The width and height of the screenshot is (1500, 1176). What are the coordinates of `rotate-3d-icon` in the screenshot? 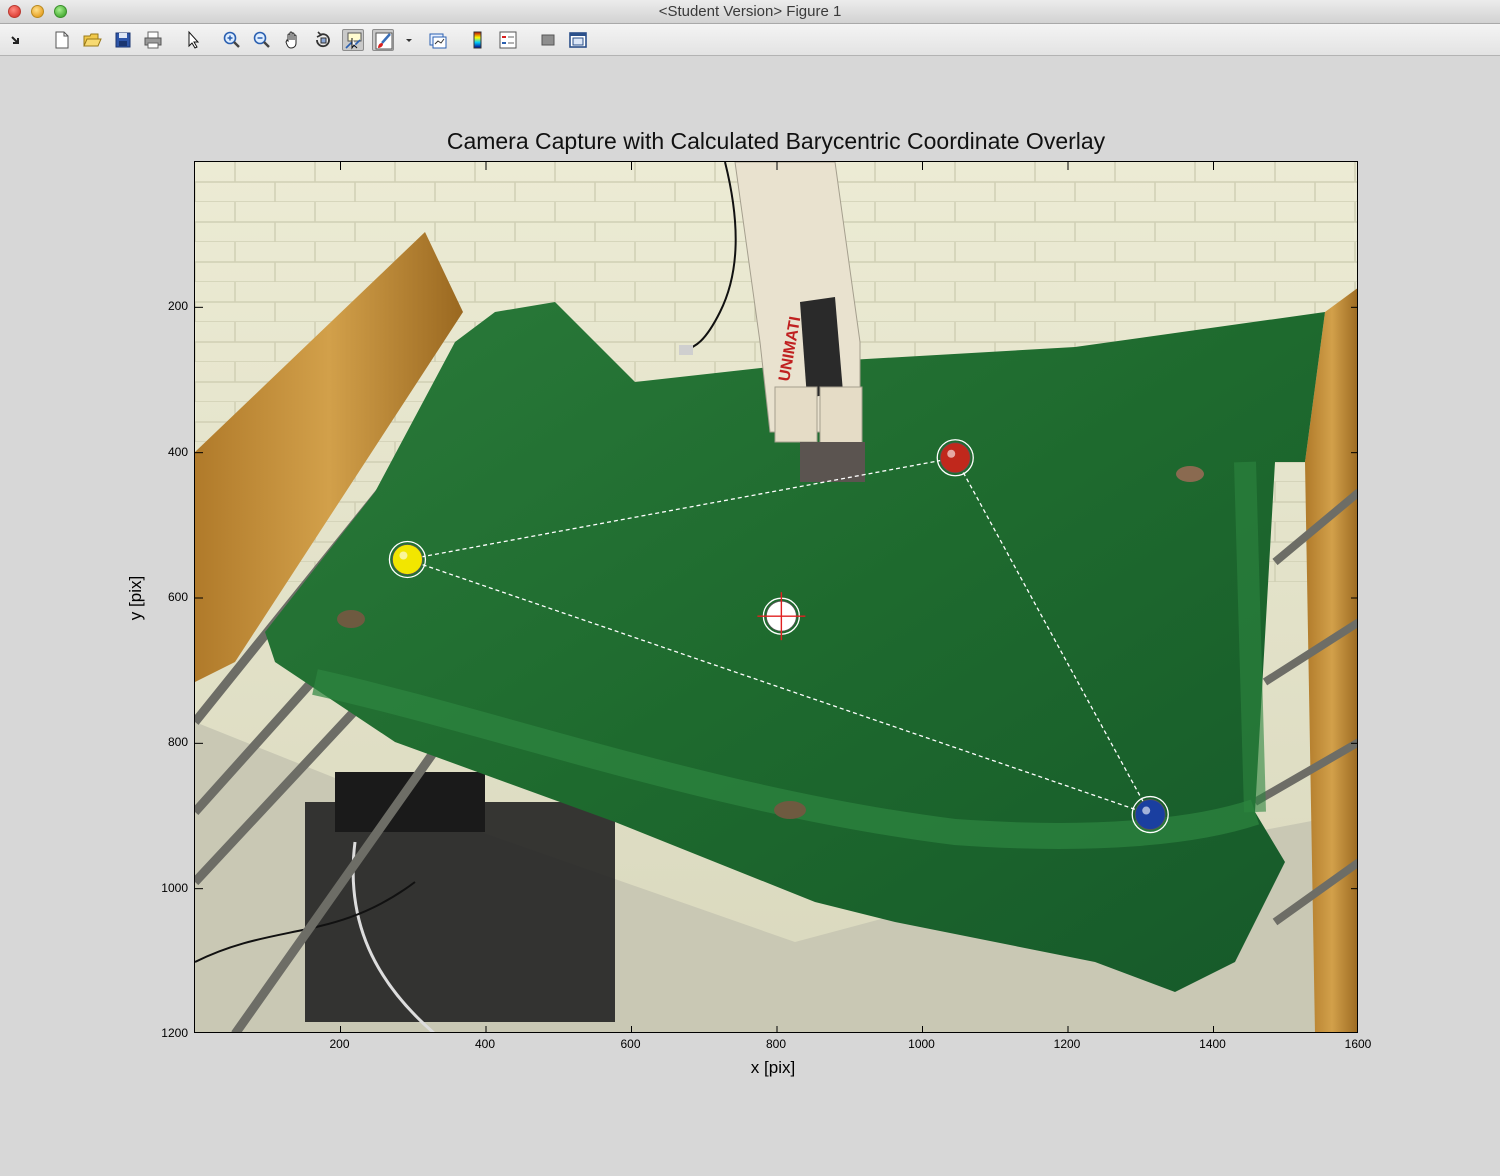 It's located at (323, 39).